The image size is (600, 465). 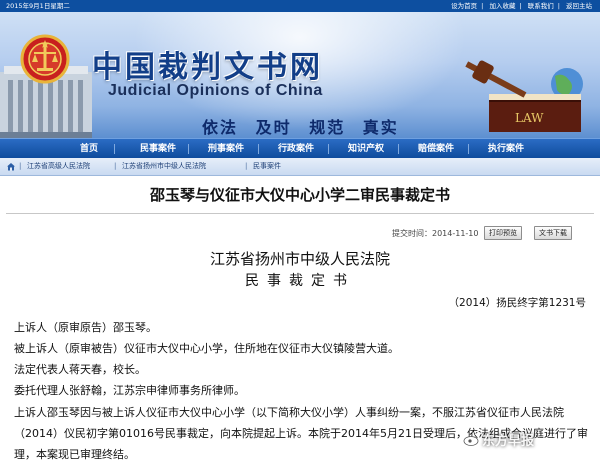 I want to click on book-law-label: LAW, so click(x=529, y=118).